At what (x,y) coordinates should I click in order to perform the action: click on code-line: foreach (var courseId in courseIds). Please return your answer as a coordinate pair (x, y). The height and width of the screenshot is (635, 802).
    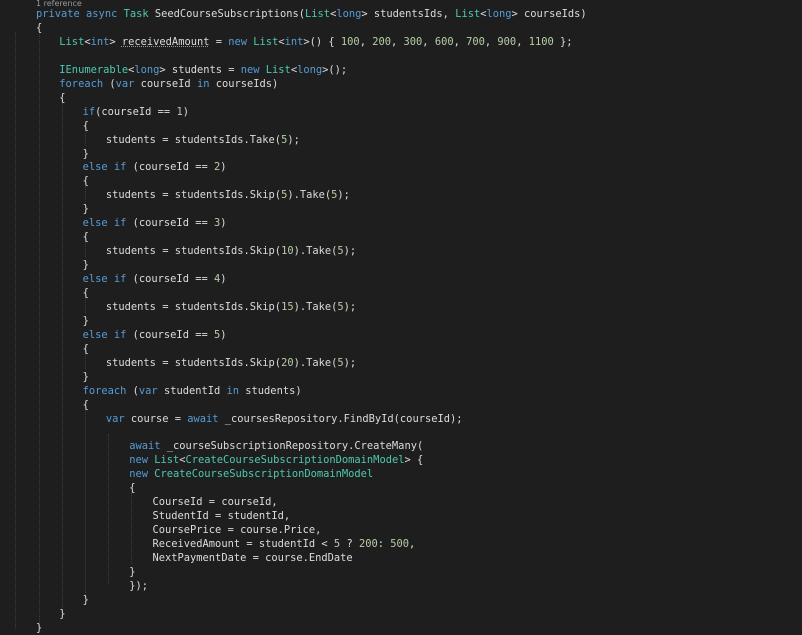
    Looking at the image, I should click on (168, 84).